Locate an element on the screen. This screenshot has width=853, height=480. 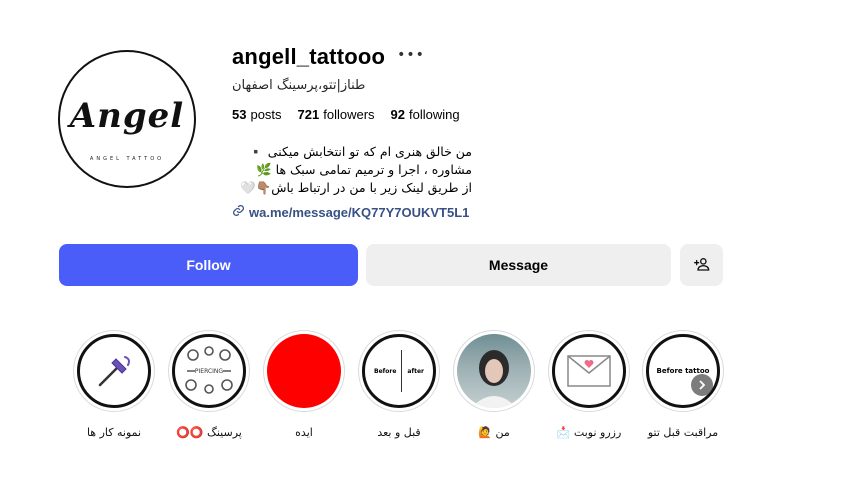
highlight-label: نمونه کار ها is located at coordinates (114, 432).